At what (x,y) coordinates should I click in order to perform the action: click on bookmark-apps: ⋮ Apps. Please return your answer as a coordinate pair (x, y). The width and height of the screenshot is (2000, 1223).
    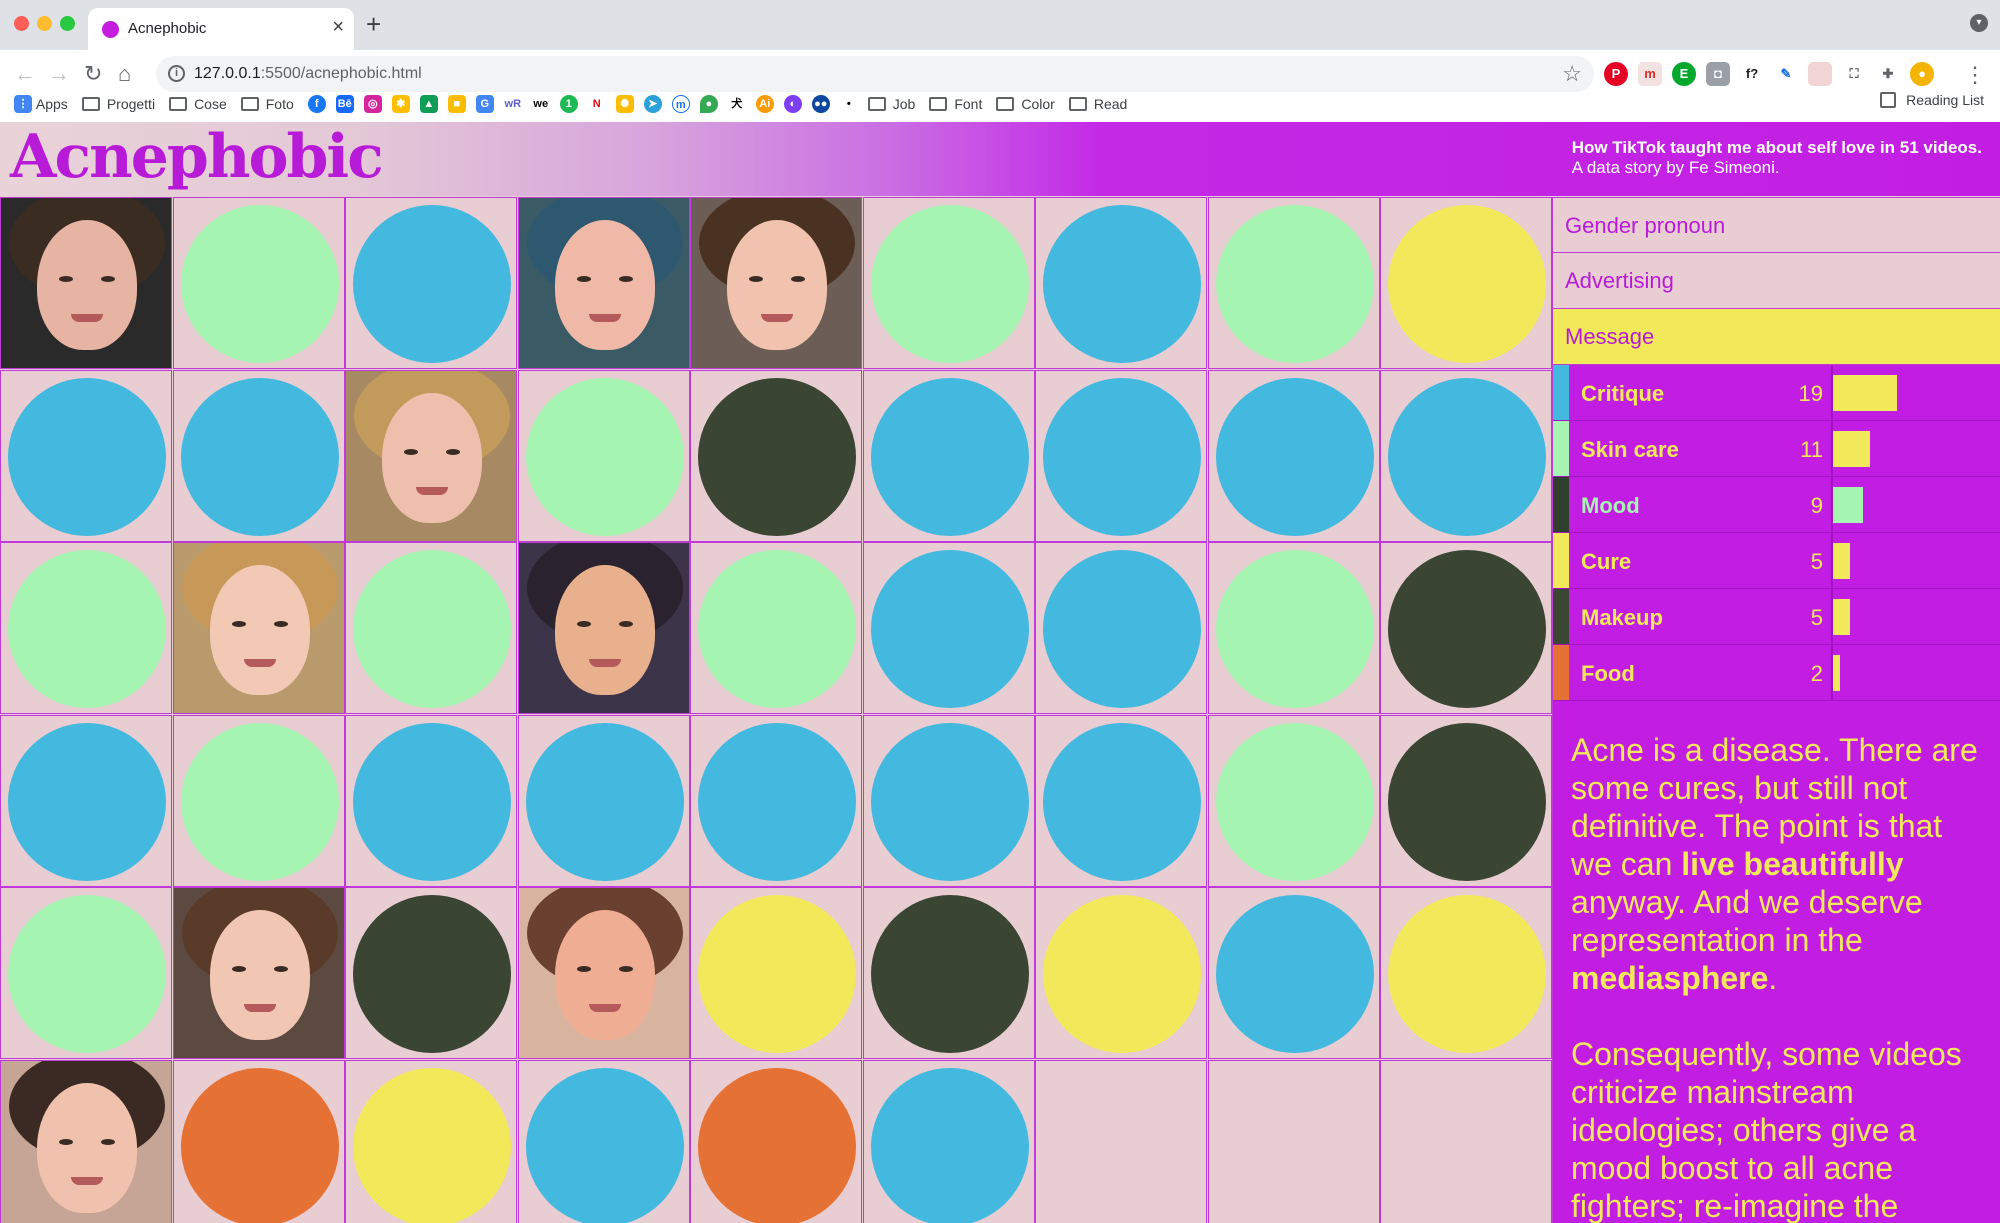
    Looking at the image, I should click on (41, 104).